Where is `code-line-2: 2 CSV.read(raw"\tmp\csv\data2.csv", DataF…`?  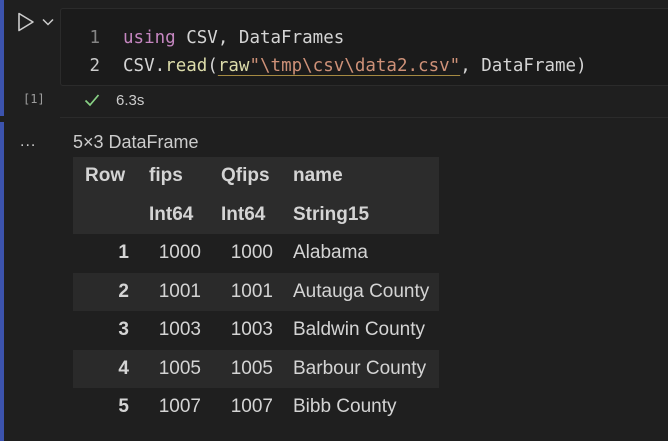
code-line-2: 2 CSV.read(raw"\tmp\csv\data2.csv", DataF… is located at coordinates (324, 66).